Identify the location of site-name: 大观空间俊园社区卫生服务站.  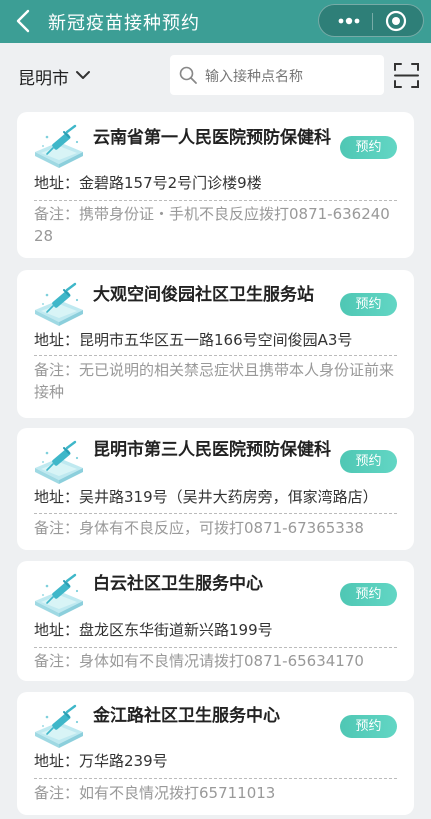
(203, 295).